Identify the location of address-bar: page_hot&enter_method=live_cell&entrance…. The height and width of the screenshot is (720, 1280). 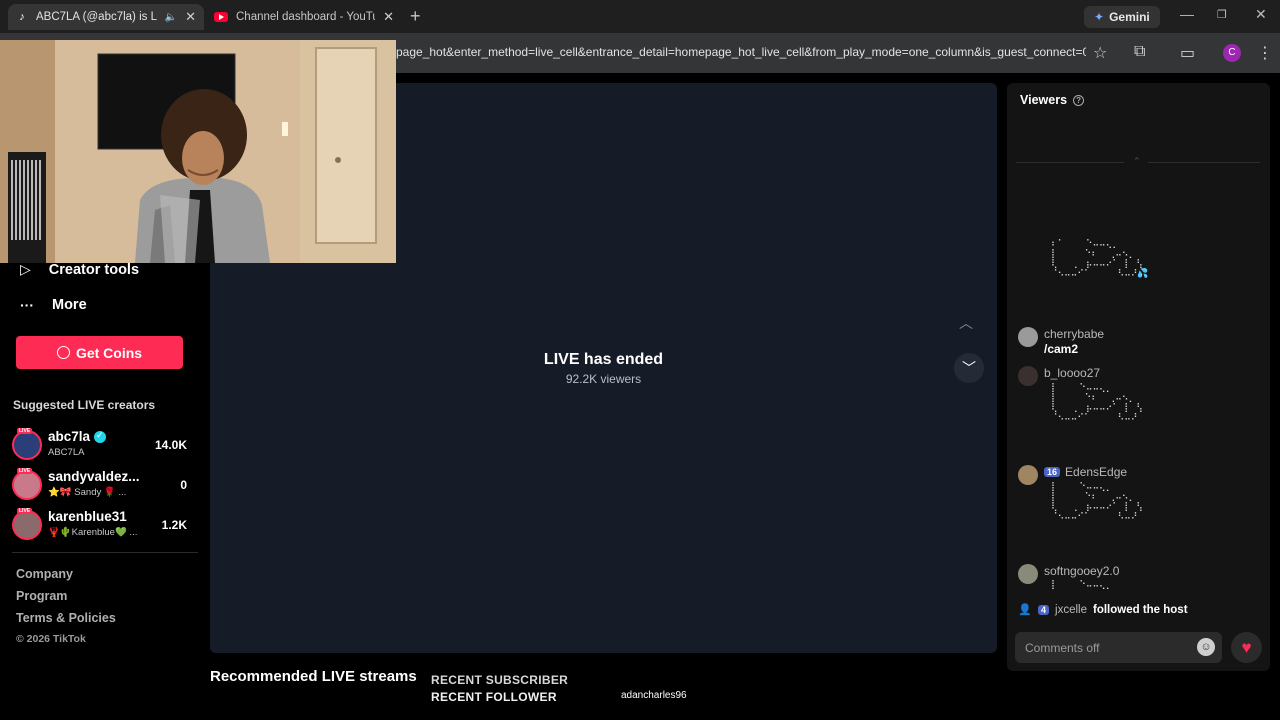
(741, 52).